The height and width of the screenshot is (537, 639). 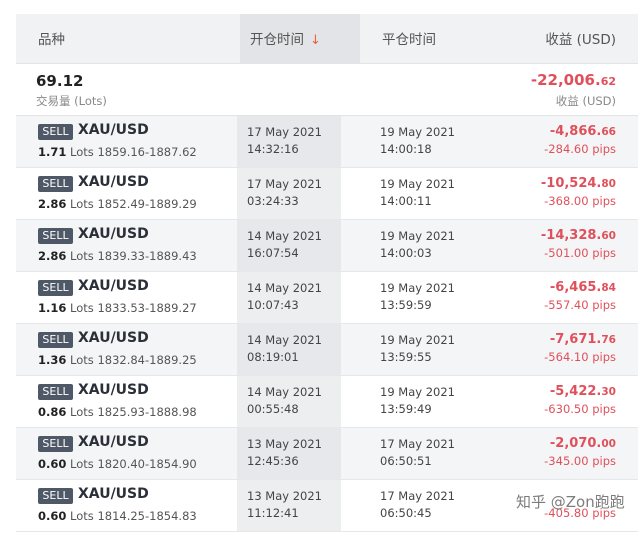 I want to click on trade-profit: -7,671.76, so click(x=583, y=339).